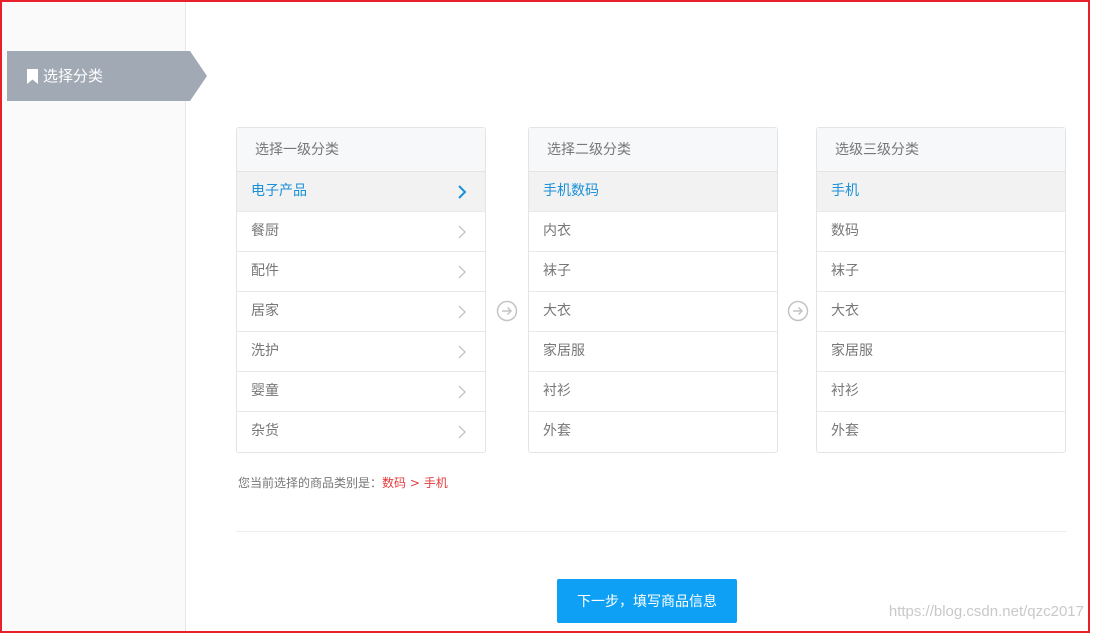  Describe the element at coordinates (653, 192) in the screenshot. I see `category-item: 手机数码` at that location.